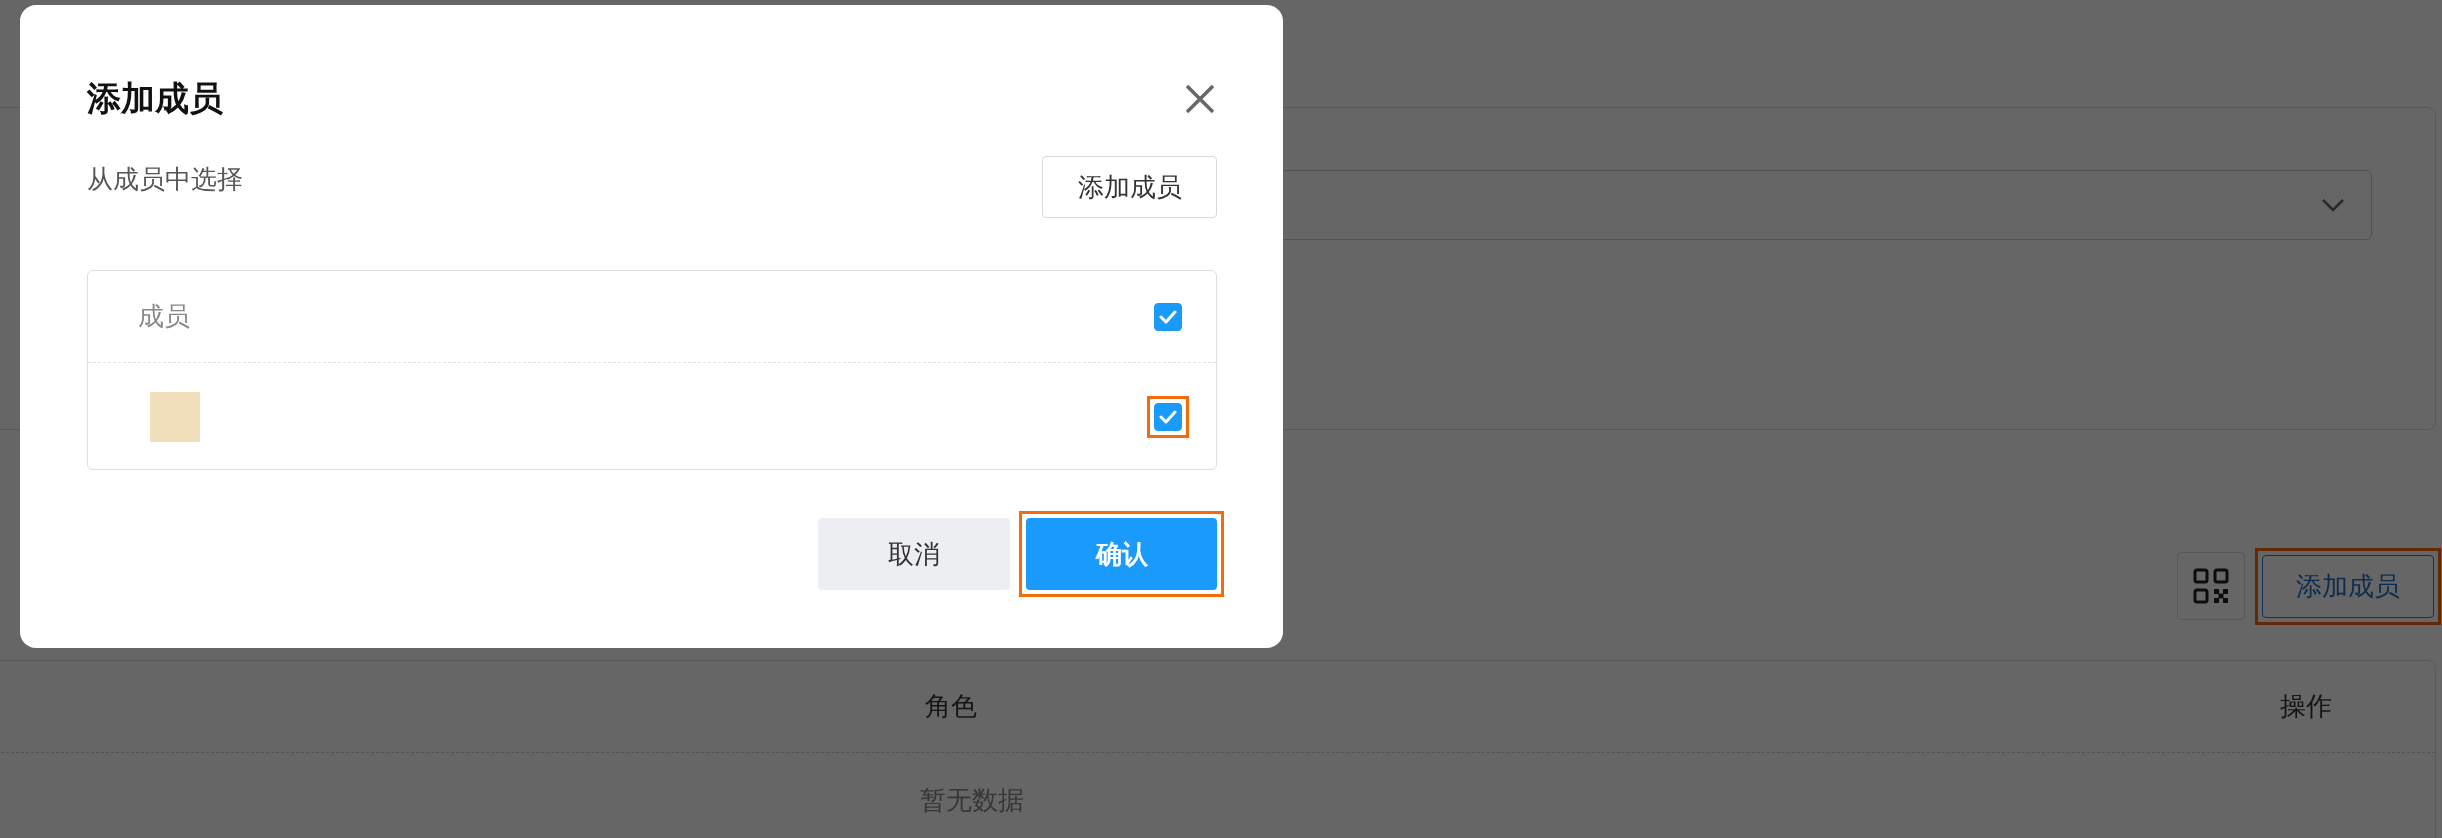 The width and height of the screenshot is (2442, 838). Describe the element at coordinates (175, 416) in the screenshot. I see `avatar` at that location.